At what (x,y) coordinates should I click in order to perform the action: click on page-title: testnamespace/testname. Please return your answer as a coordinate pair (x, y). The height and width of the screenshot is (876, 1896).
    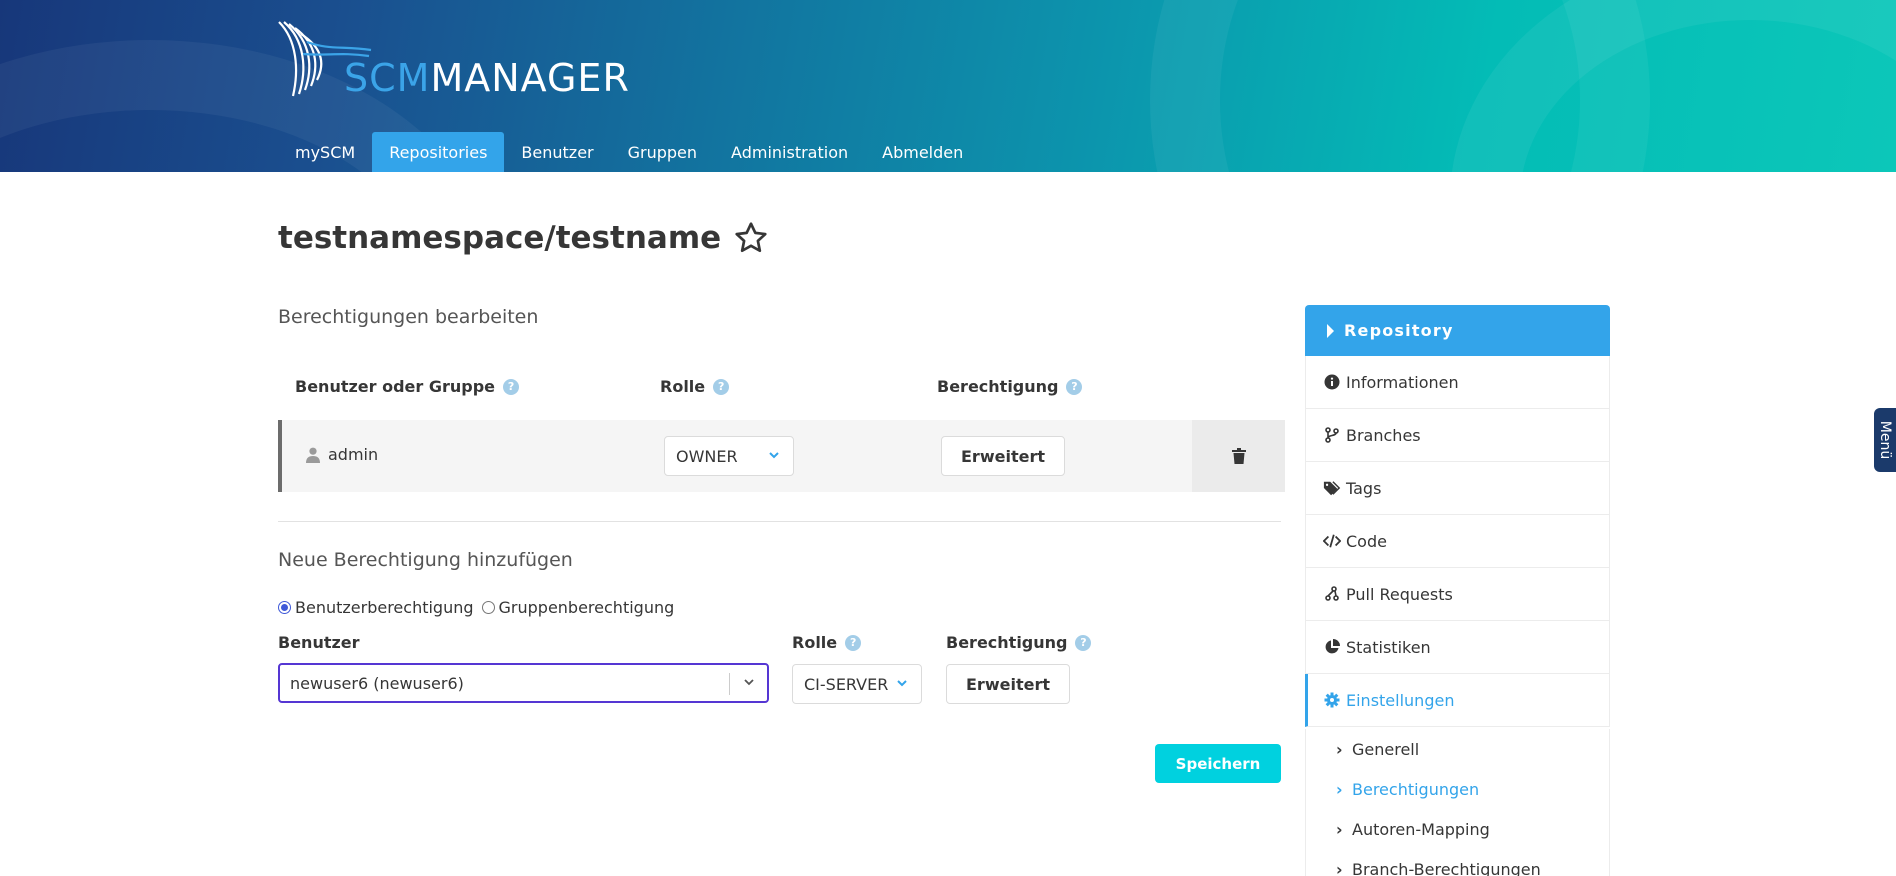
    Looking at the image, I should click on (523, 238).